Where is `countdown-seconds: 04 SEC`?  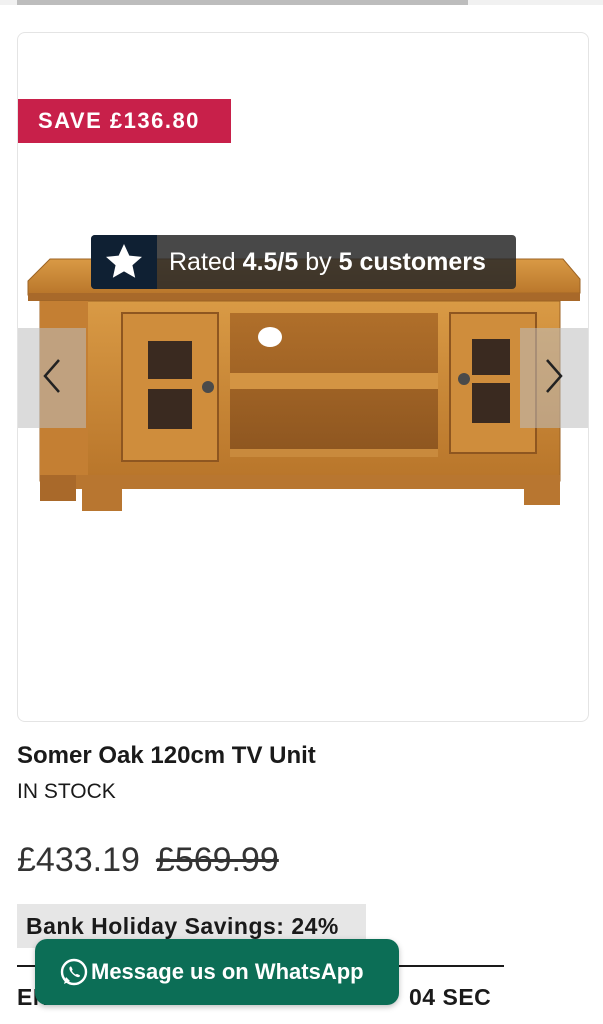
countdown-seconds: 04 SEC is located at coordinates (450, 997).